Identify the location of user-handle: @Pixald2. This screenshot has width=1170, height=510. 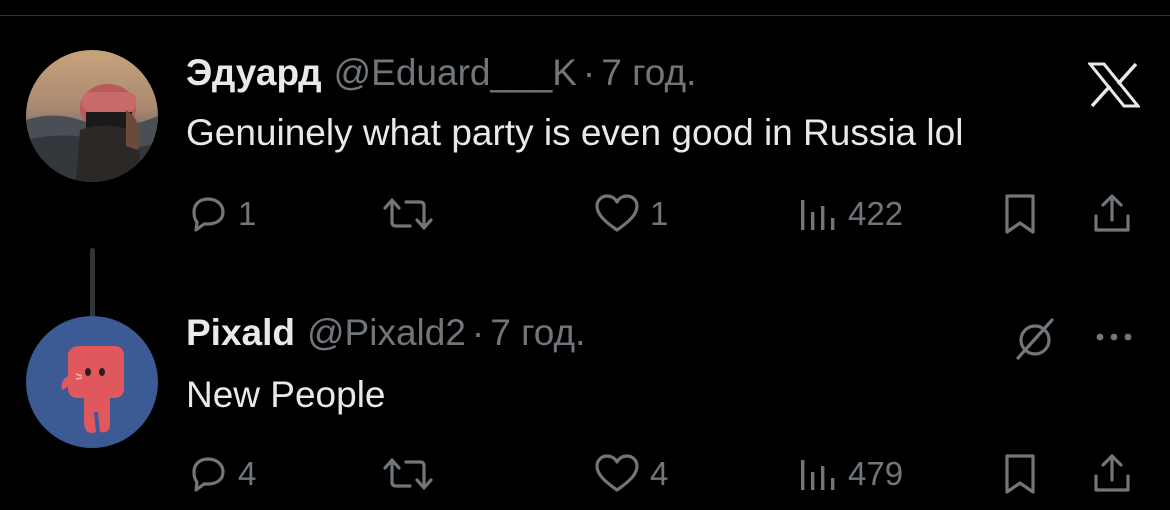
(386, 333).